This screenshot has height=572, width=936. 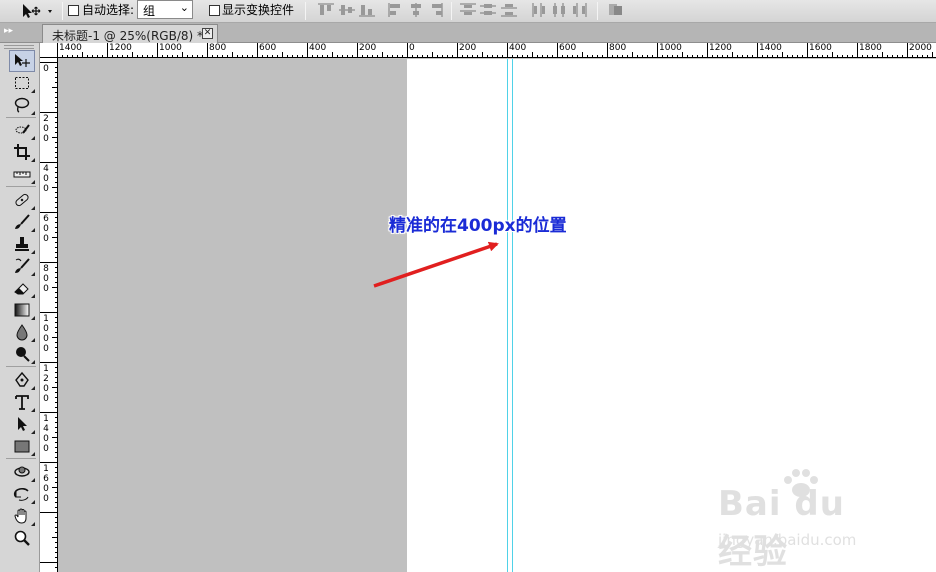 What do you see at coordinates (46, 279) in the screenshot?
I see `vertical-ruler-label: 800` at bounding box center [46, 279].